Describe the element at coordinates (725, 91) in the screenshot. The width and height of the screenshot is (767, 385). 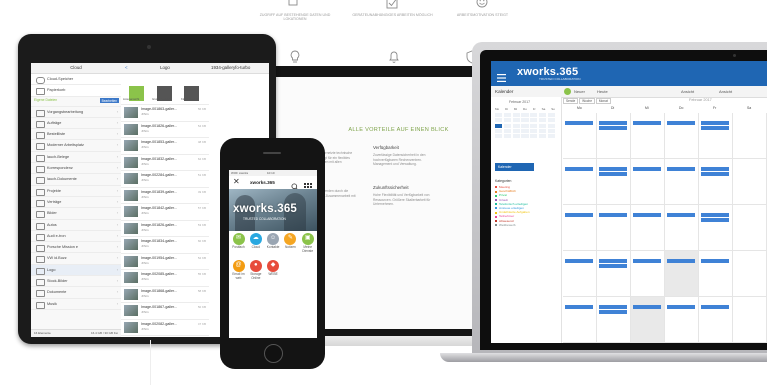
I see `view-button-2: Ansicht` at that location.